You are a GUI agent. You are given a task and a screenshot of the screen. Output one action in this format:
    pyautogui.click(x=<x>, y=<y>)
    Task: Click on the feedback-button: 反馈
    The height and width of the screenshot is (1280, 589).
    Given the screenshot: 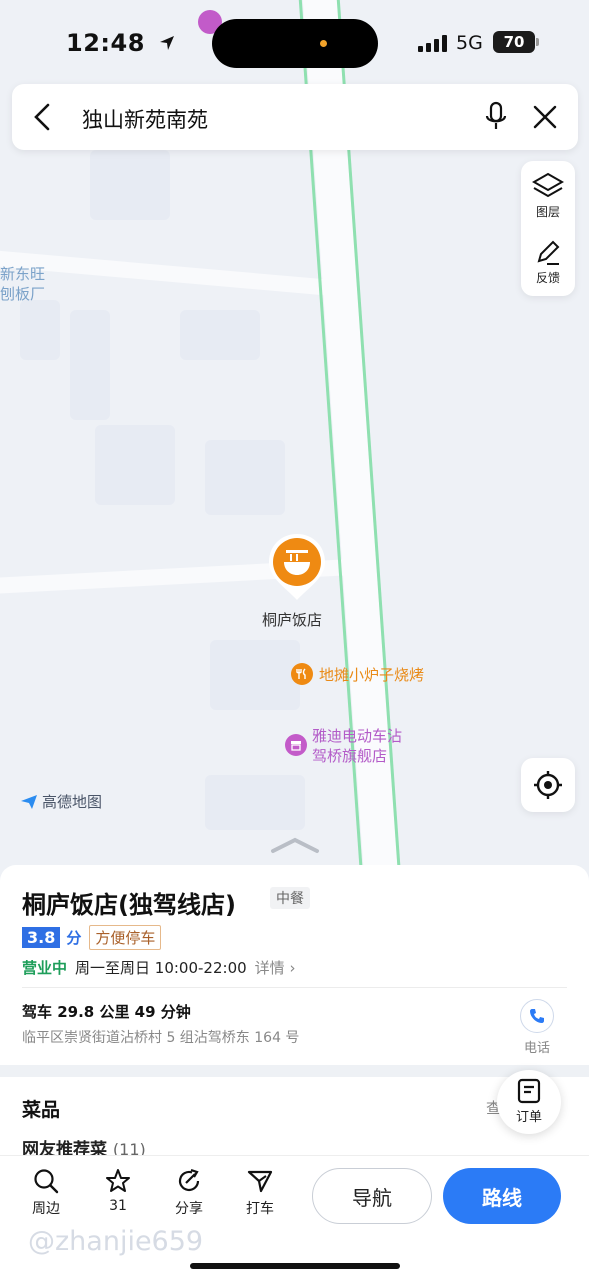 What is the action you would take?
    pyautogui.click(x=548, y=262)
    